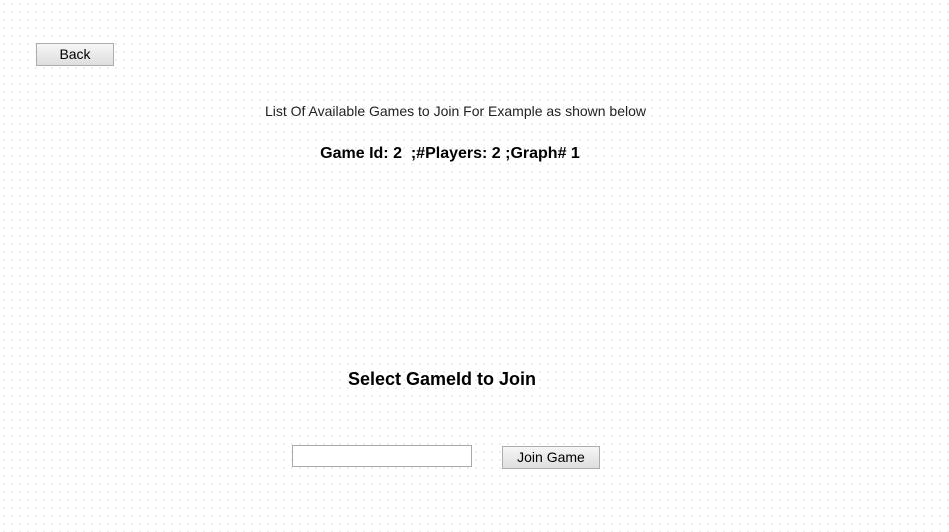 This screenshot has width=949, height=532. Describe the element at coordinates (75, 54) in the screenshot. I see `back-button: Back` at that location.